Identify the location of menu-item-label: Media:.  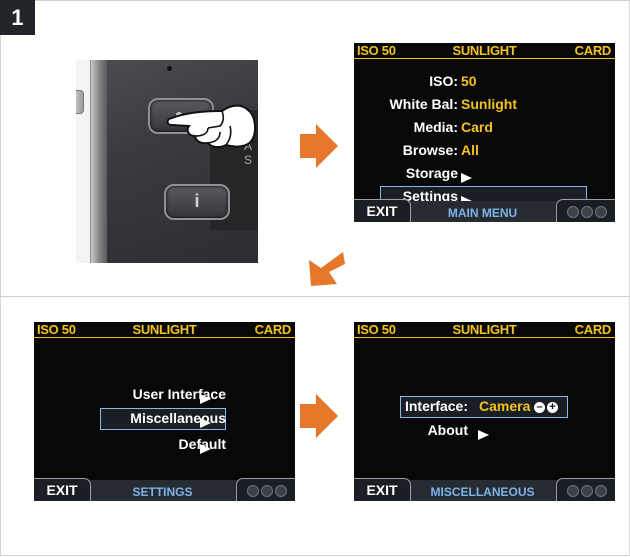
(435, 127).